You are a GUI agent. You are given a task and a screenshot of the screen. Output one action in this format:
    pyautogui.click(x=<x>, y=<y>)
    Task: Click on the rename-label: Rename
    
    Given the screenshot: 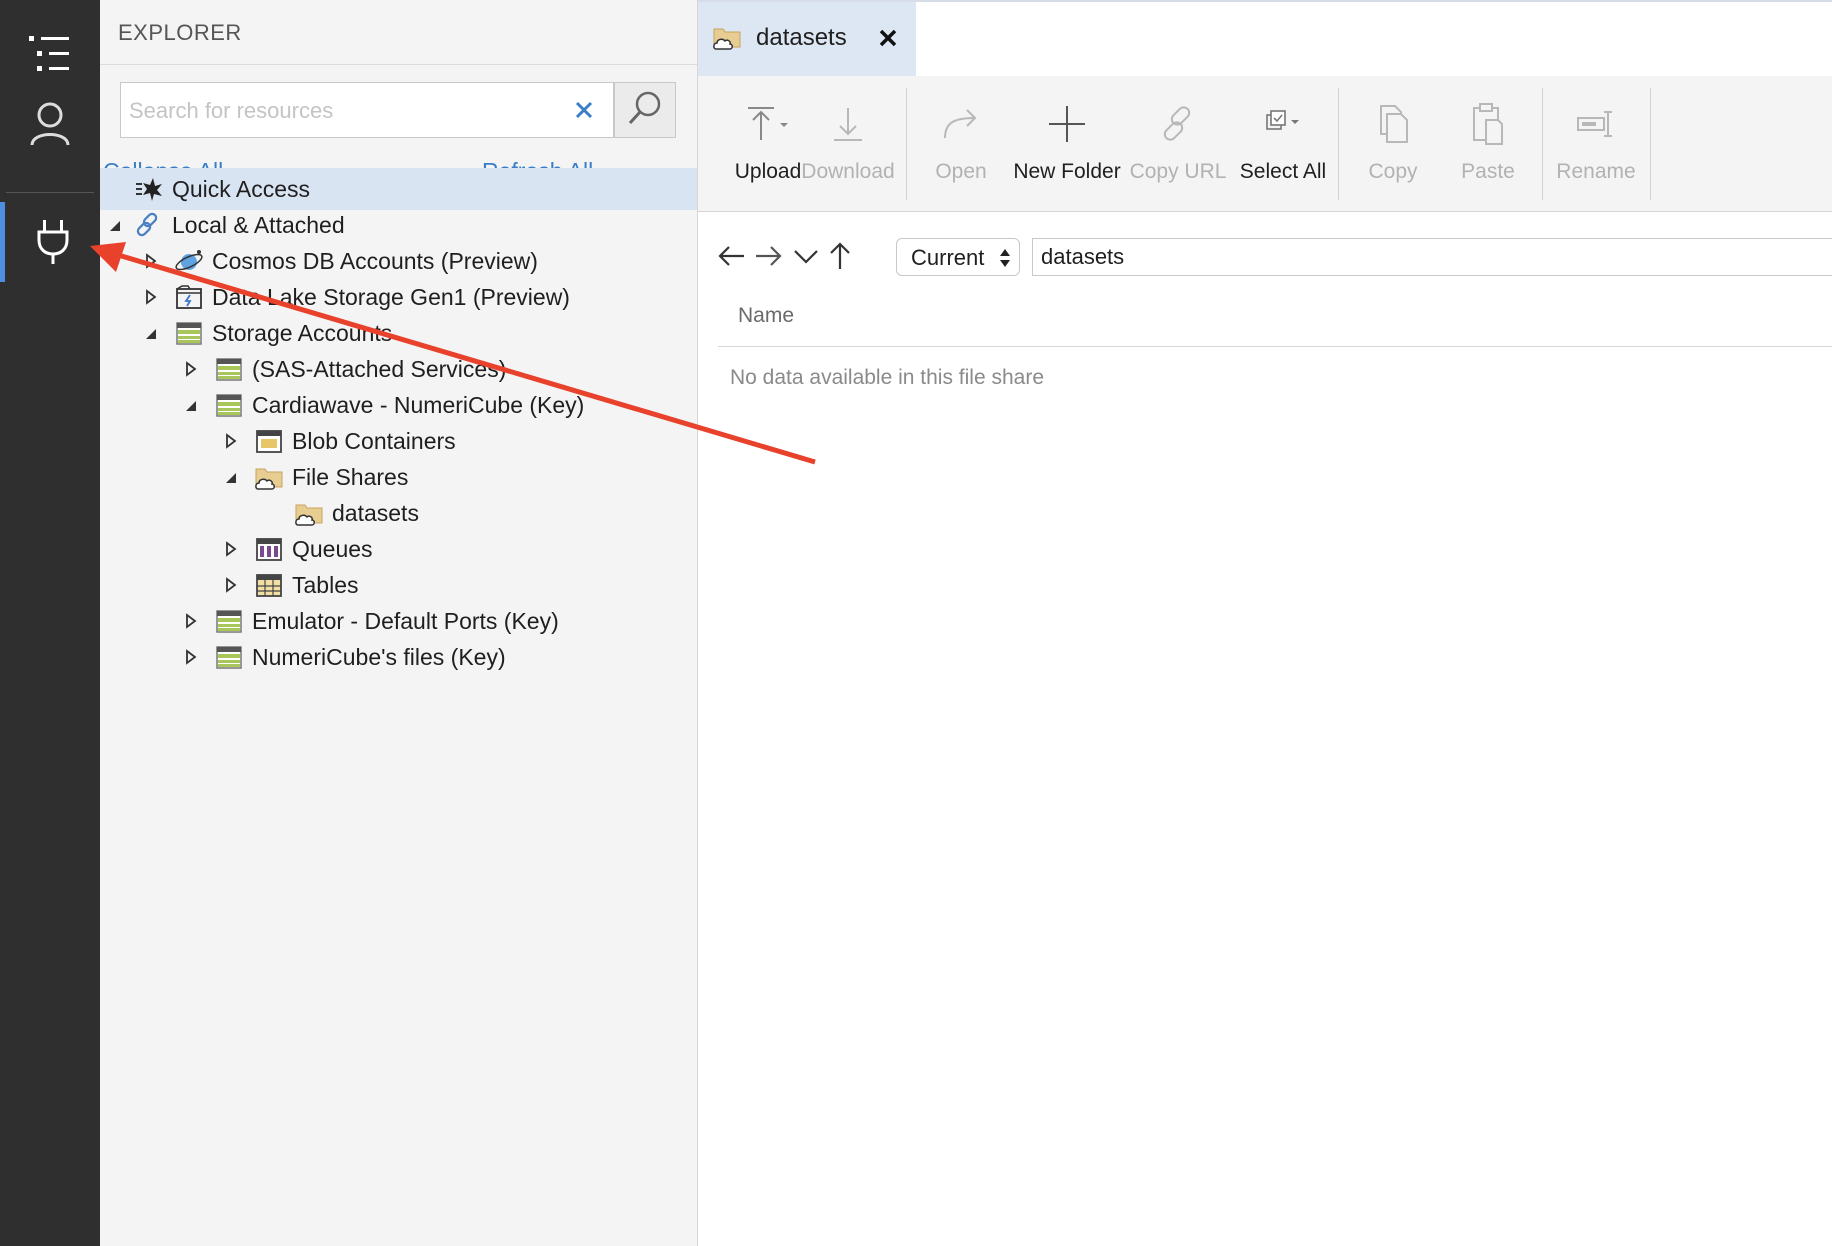 What is the action you would take?
    pyautogui.click(x=1596, y=171)
    